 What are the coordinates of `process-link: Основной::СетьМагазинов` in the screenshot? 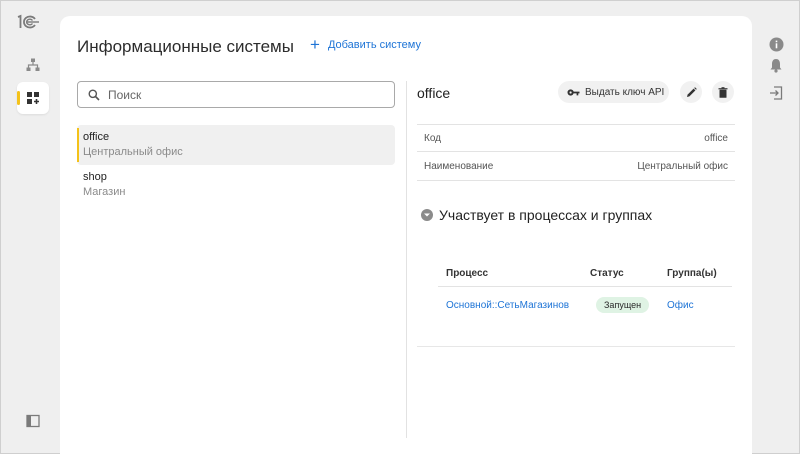 It's located at (507, 305).